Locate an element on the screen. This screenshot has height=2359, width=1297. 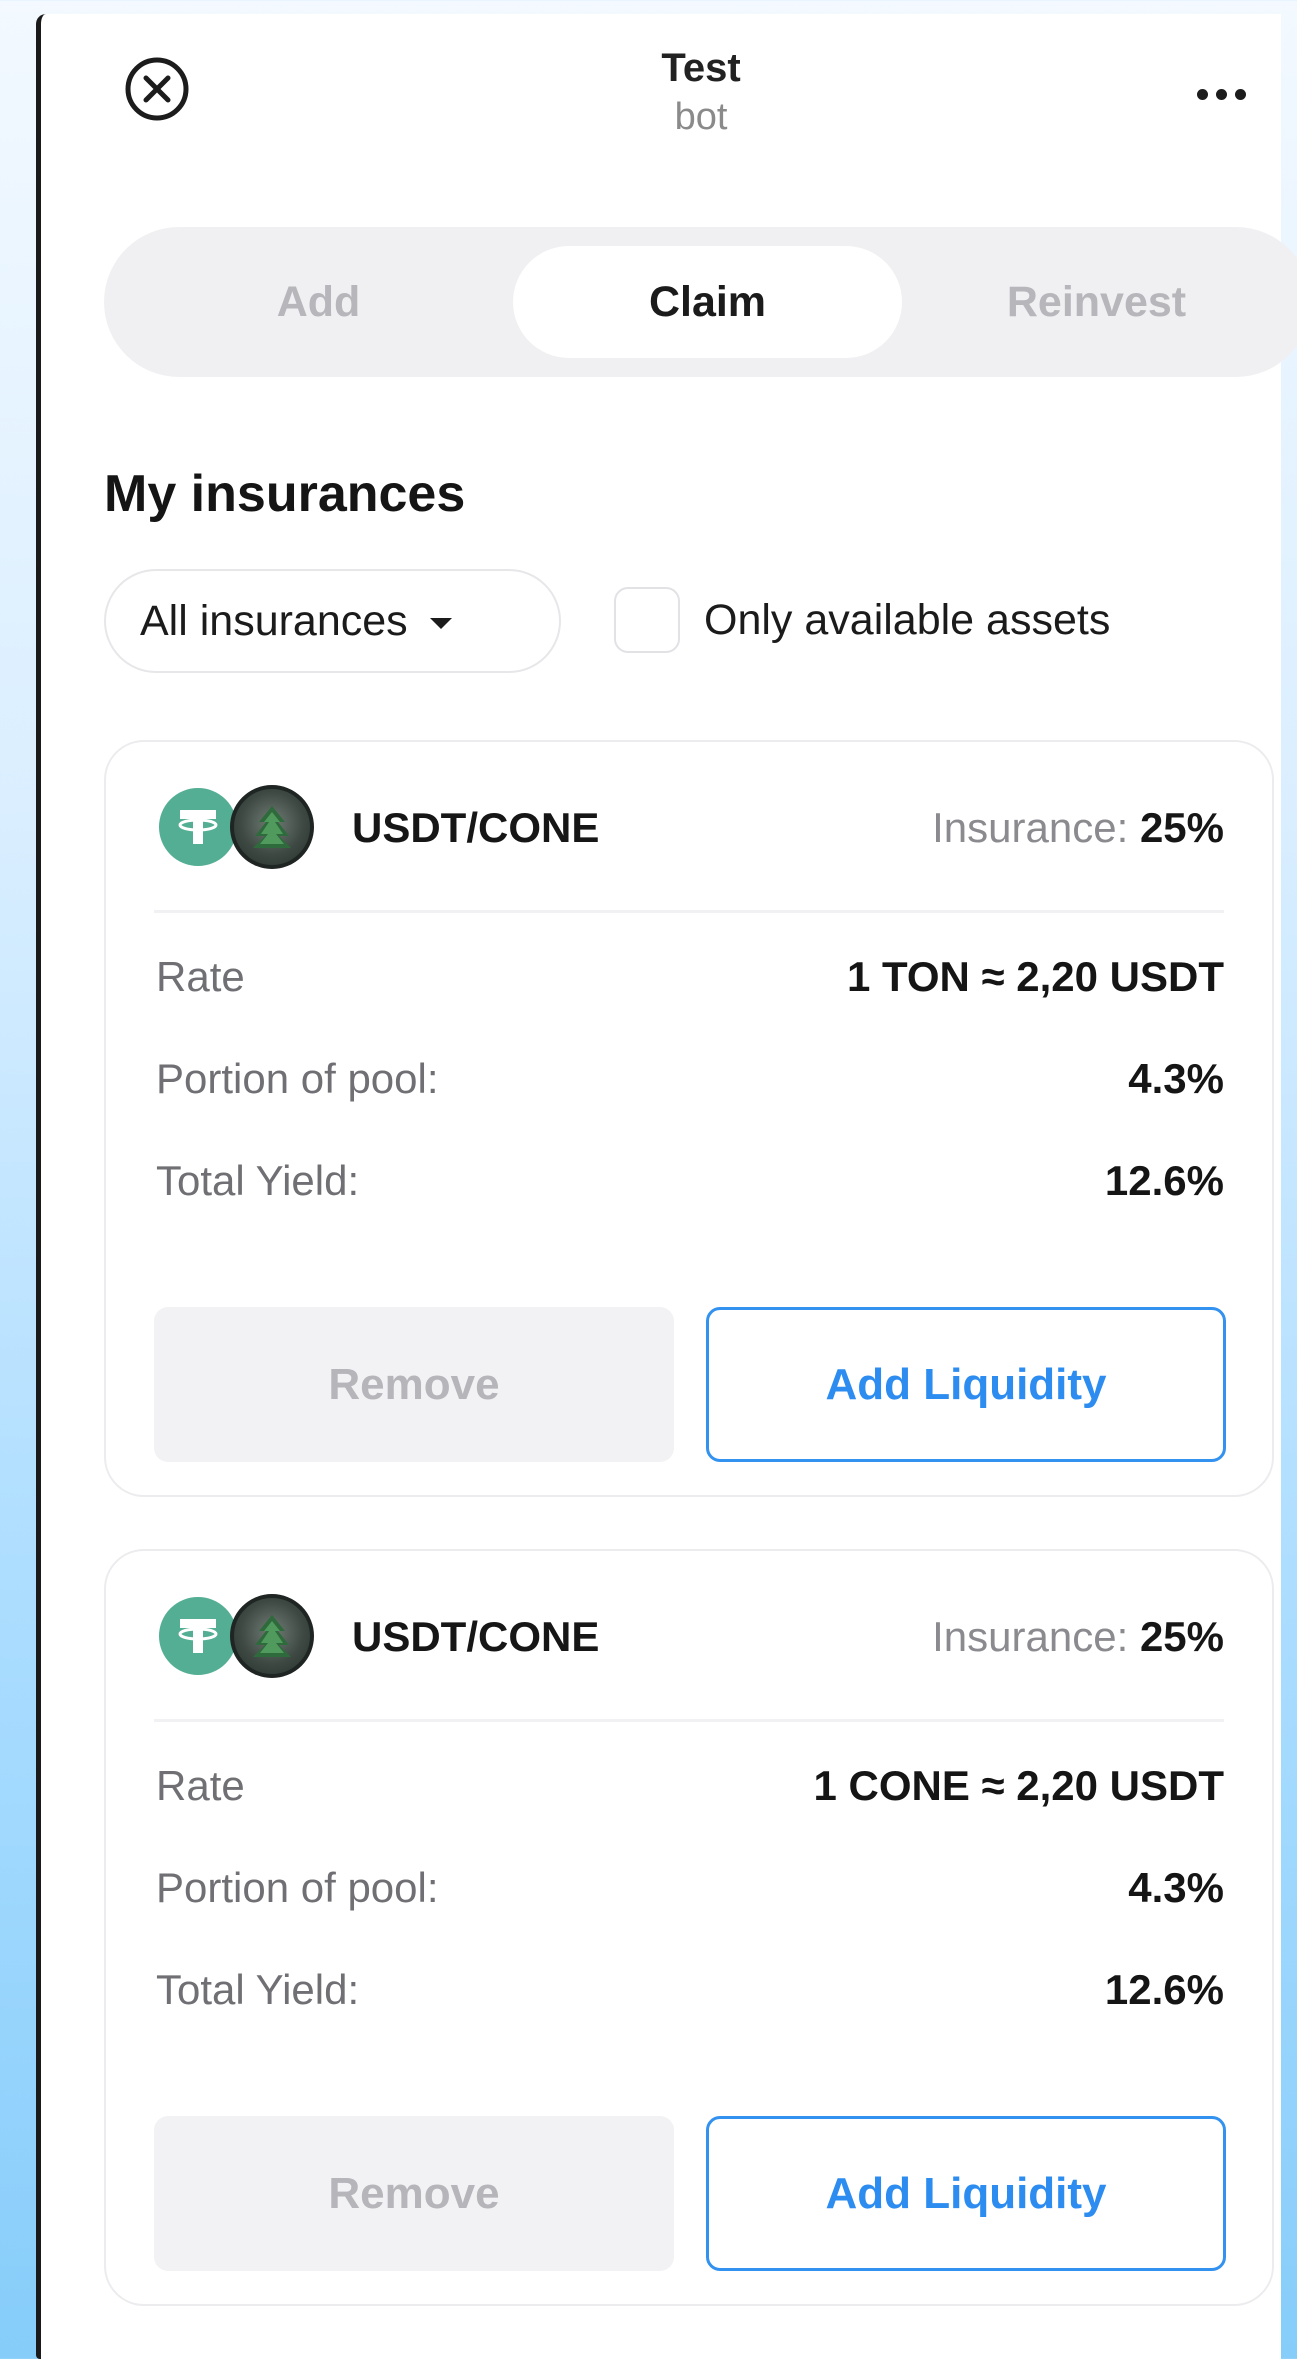
rate-row: Rate 1 TON ≈ 2,20 USDT is located at coordinates (690, 977).